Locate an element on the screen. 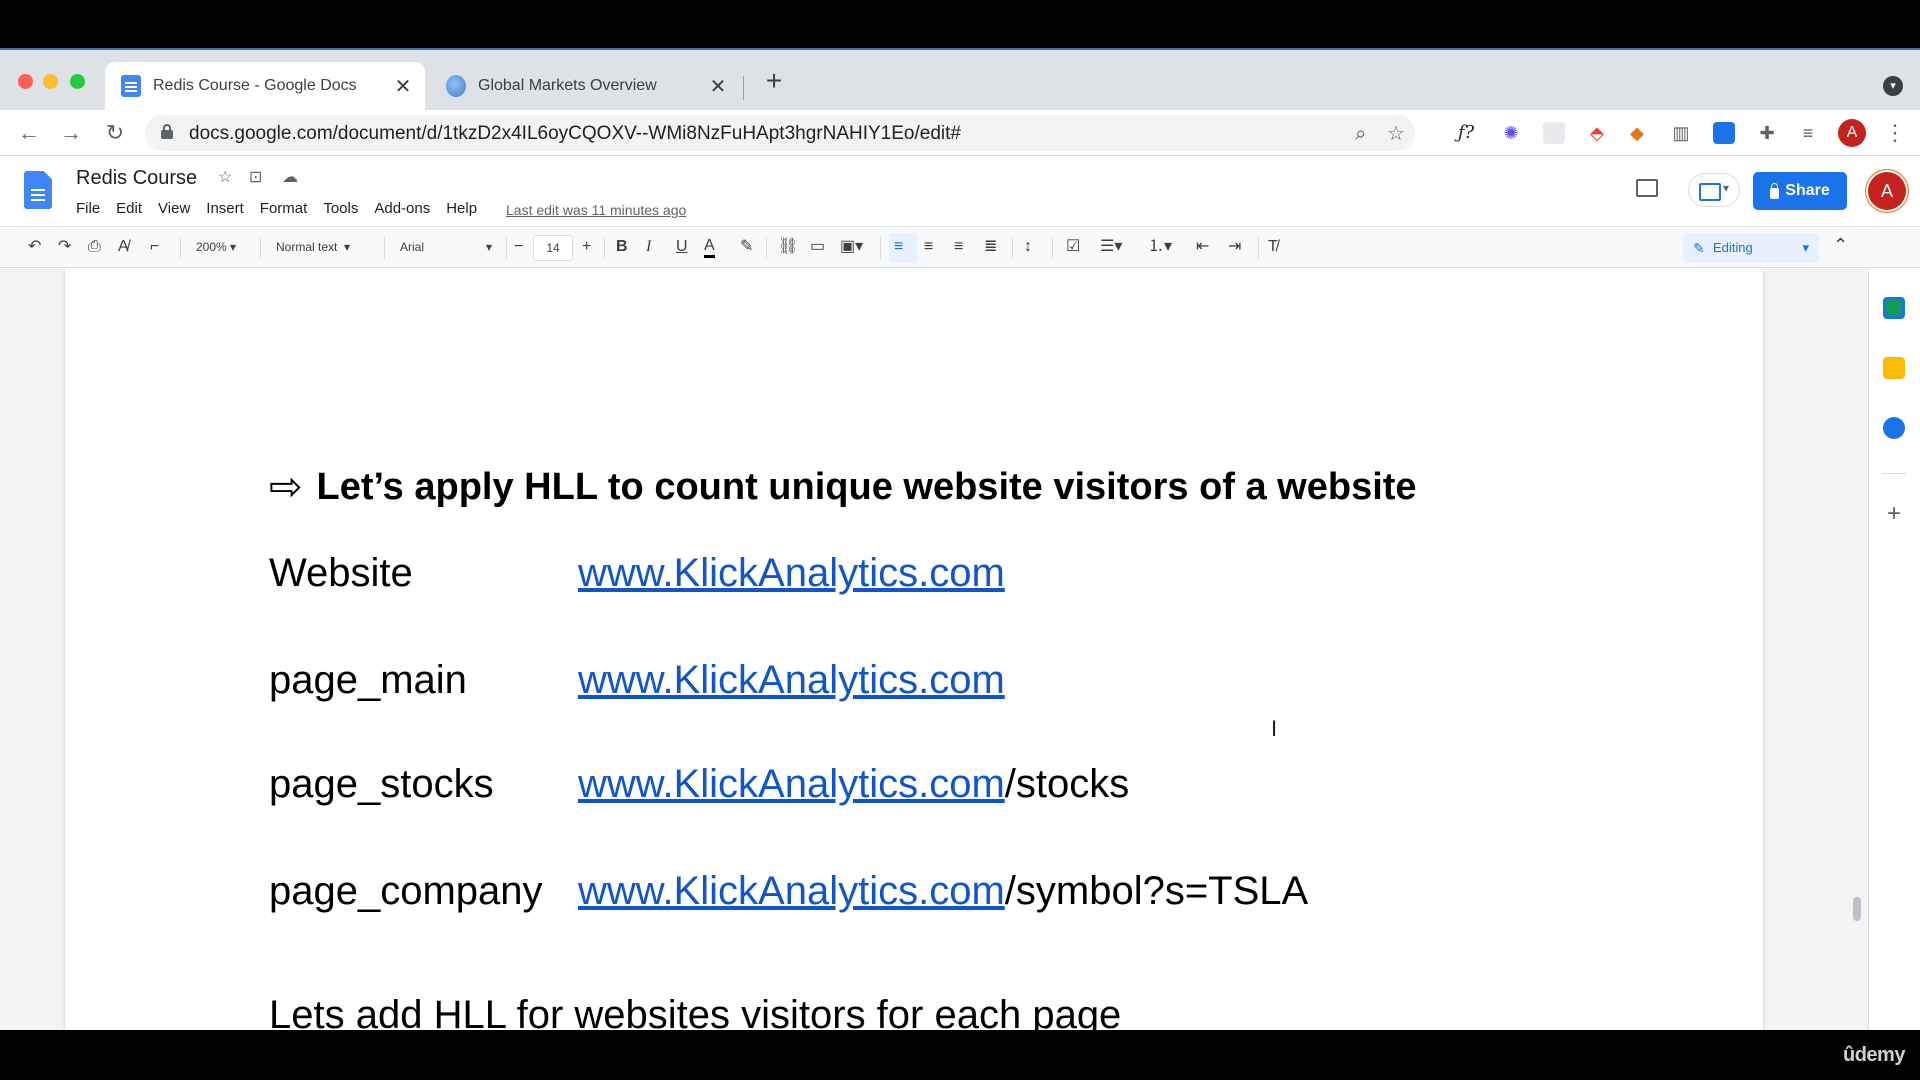 The width and height of the screenshot is (1920, 1080). present-button is located at coordinates (1714, 190).